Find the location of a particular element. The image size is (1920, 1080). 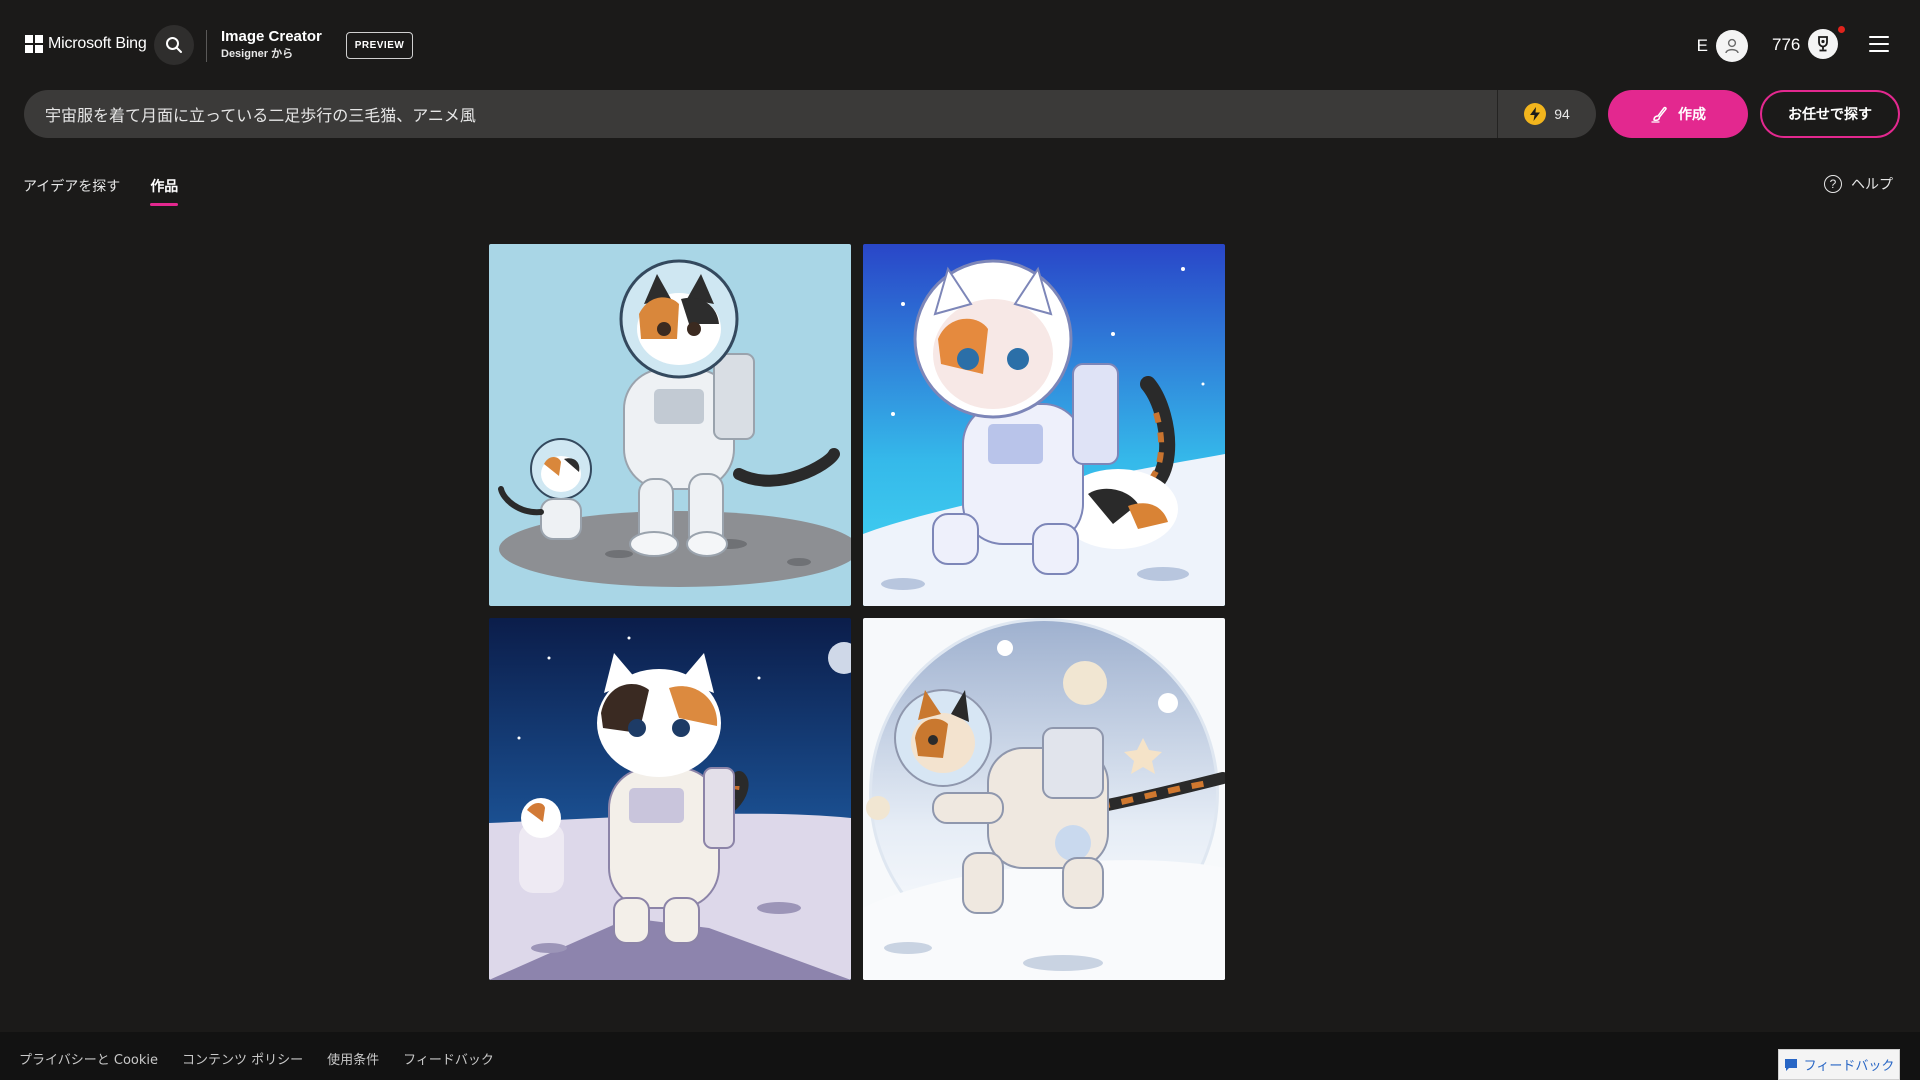

surprise-me-button: お任せで探す is located at coordinates (1830, 114).